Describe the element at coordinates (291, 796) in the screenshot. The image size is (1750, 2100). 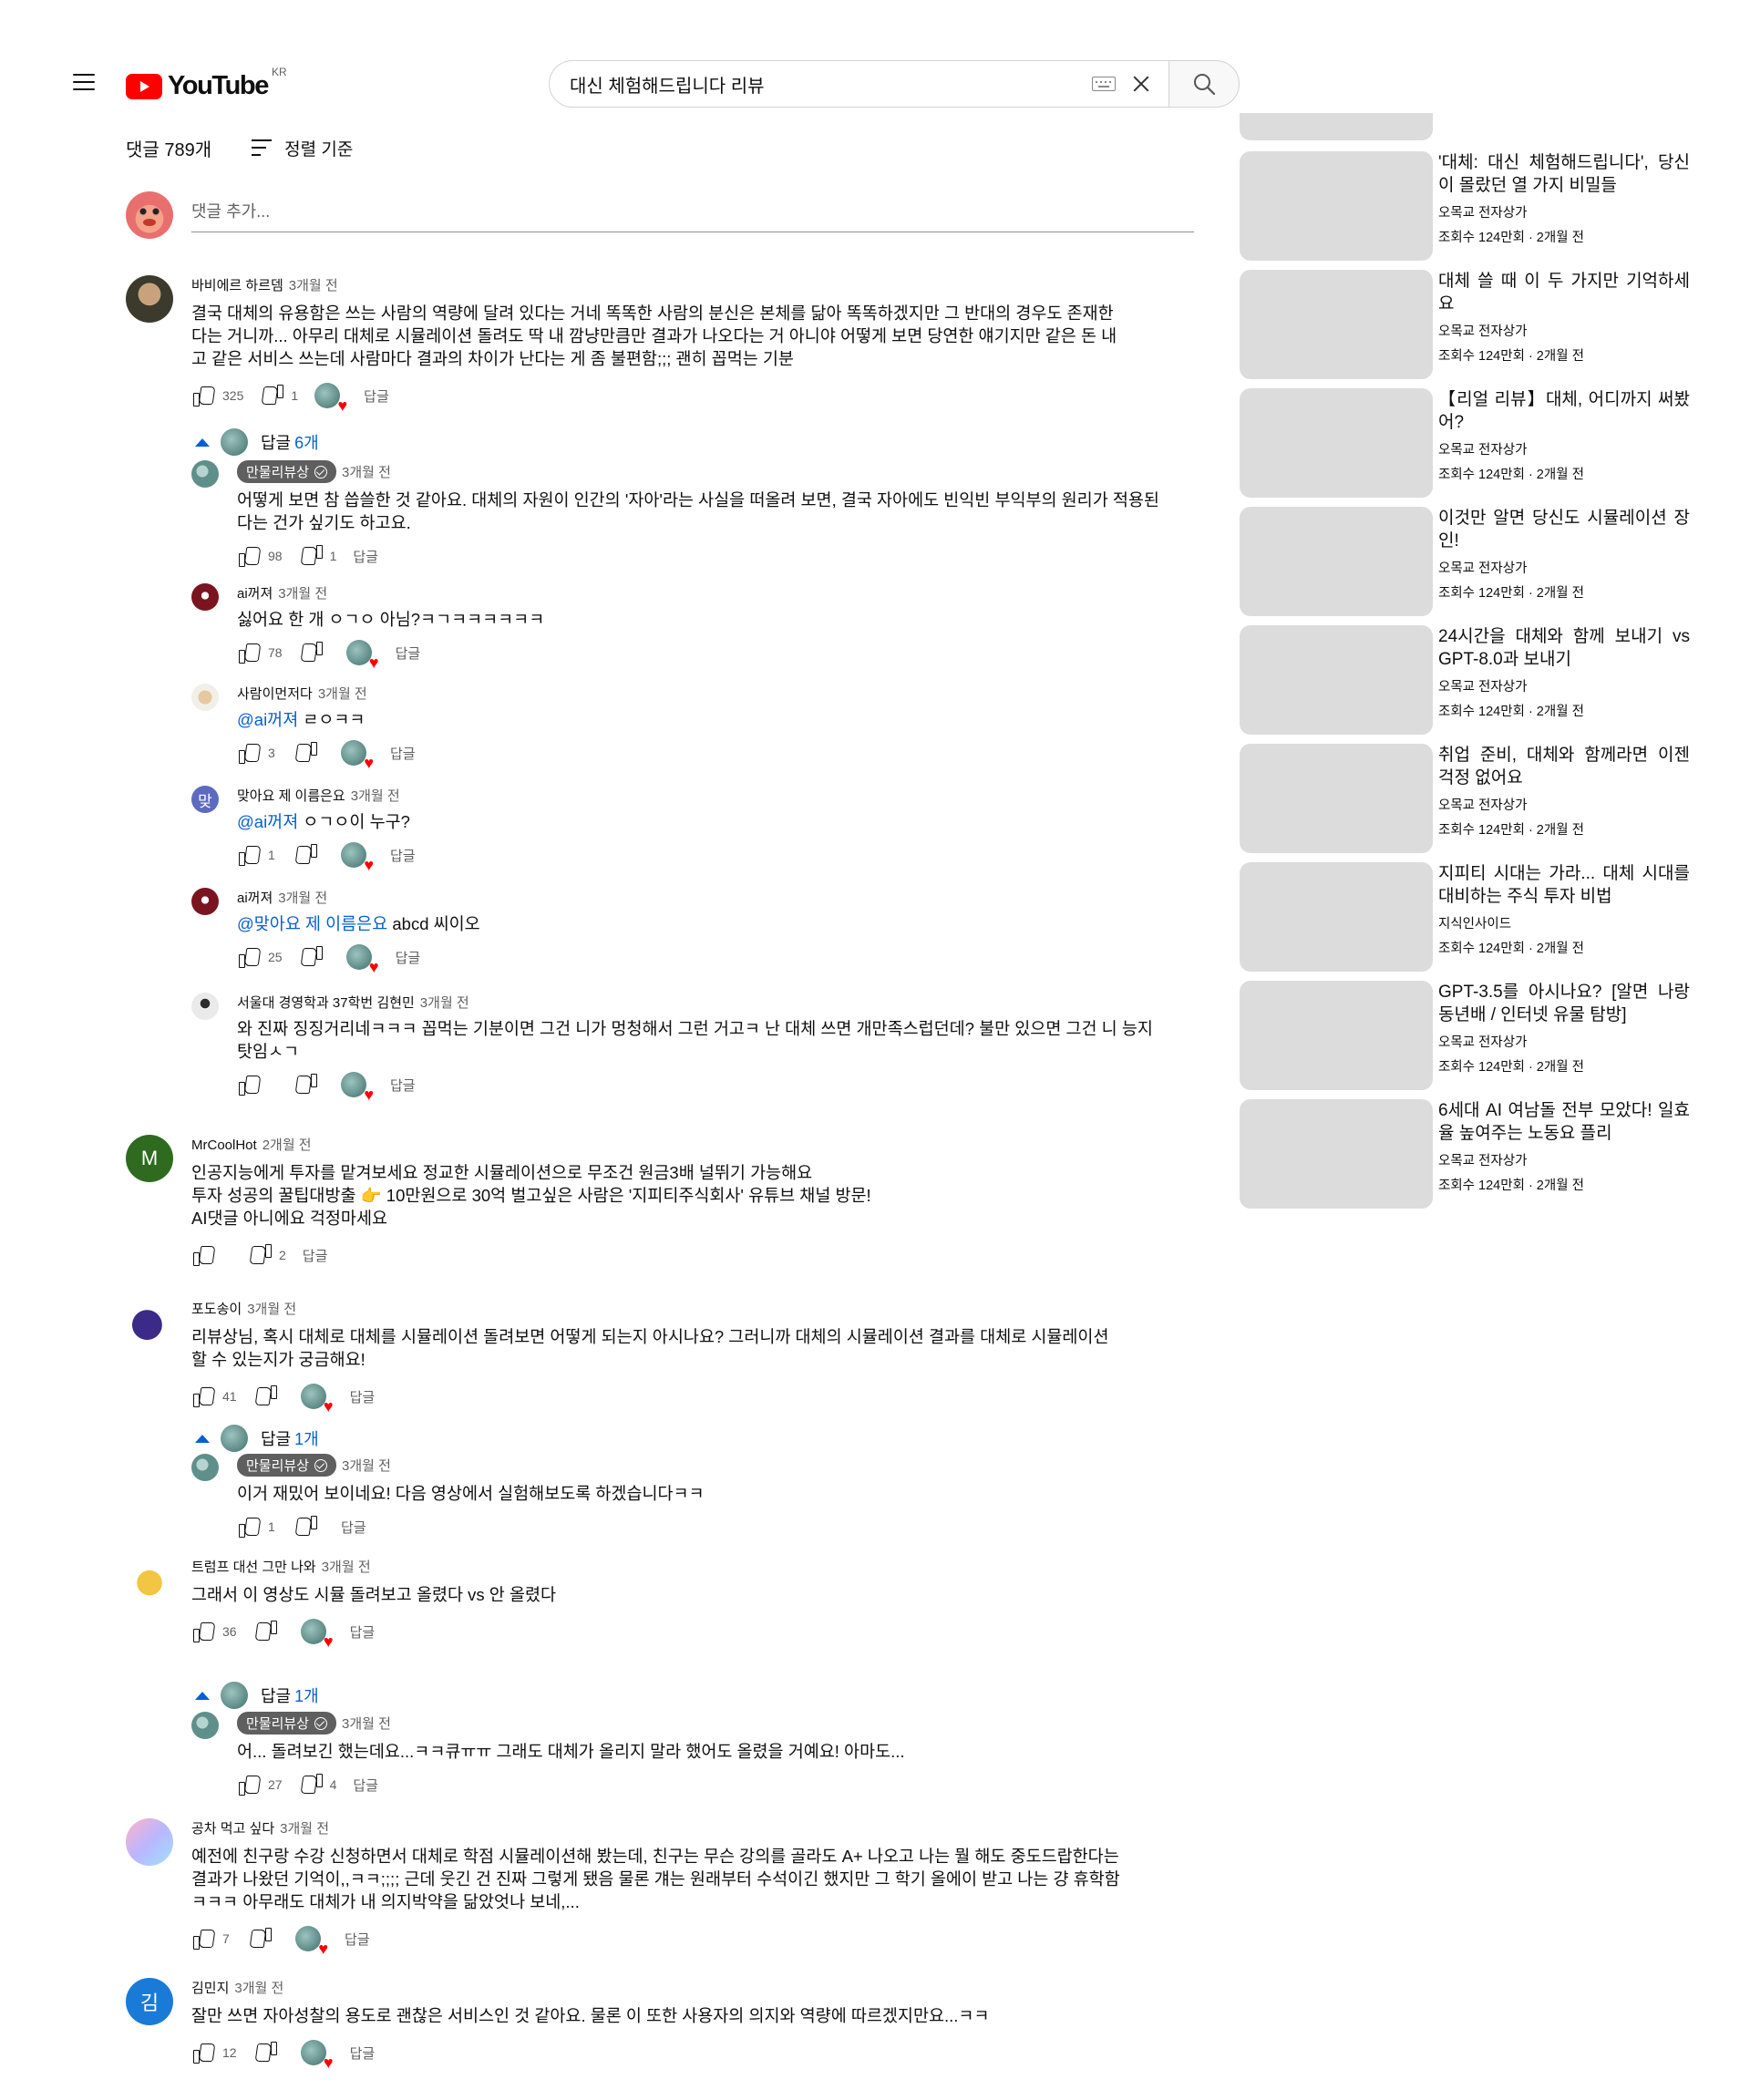
I see `reply-author: 맞아요 제 이름은요` at that location.